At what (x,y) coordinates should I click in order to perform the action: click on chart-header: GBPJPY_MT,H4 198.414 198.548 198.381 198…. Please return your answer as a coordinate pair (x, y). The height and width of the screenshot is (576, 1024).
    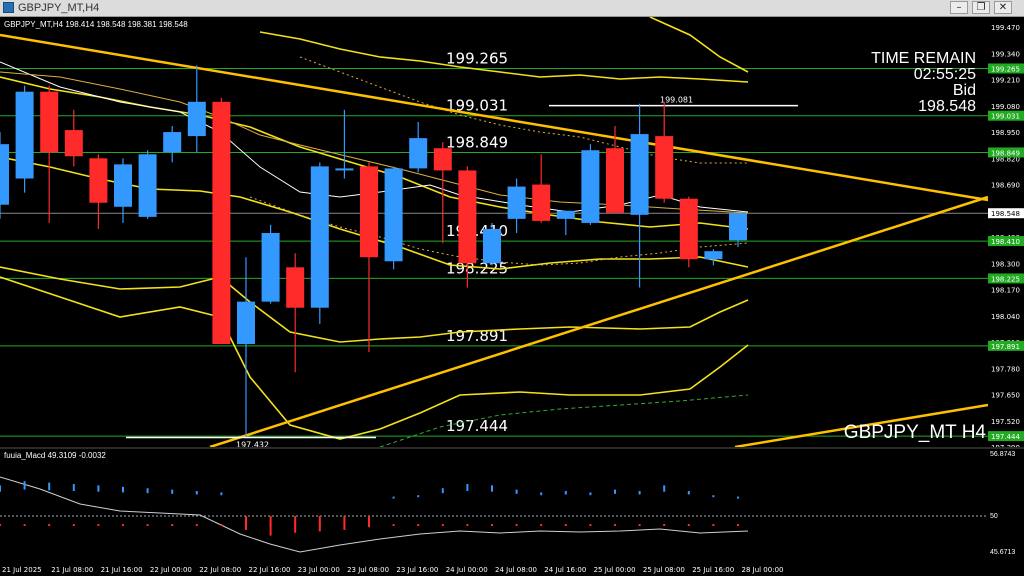
    Looking at the image, I should click on (96, 24).